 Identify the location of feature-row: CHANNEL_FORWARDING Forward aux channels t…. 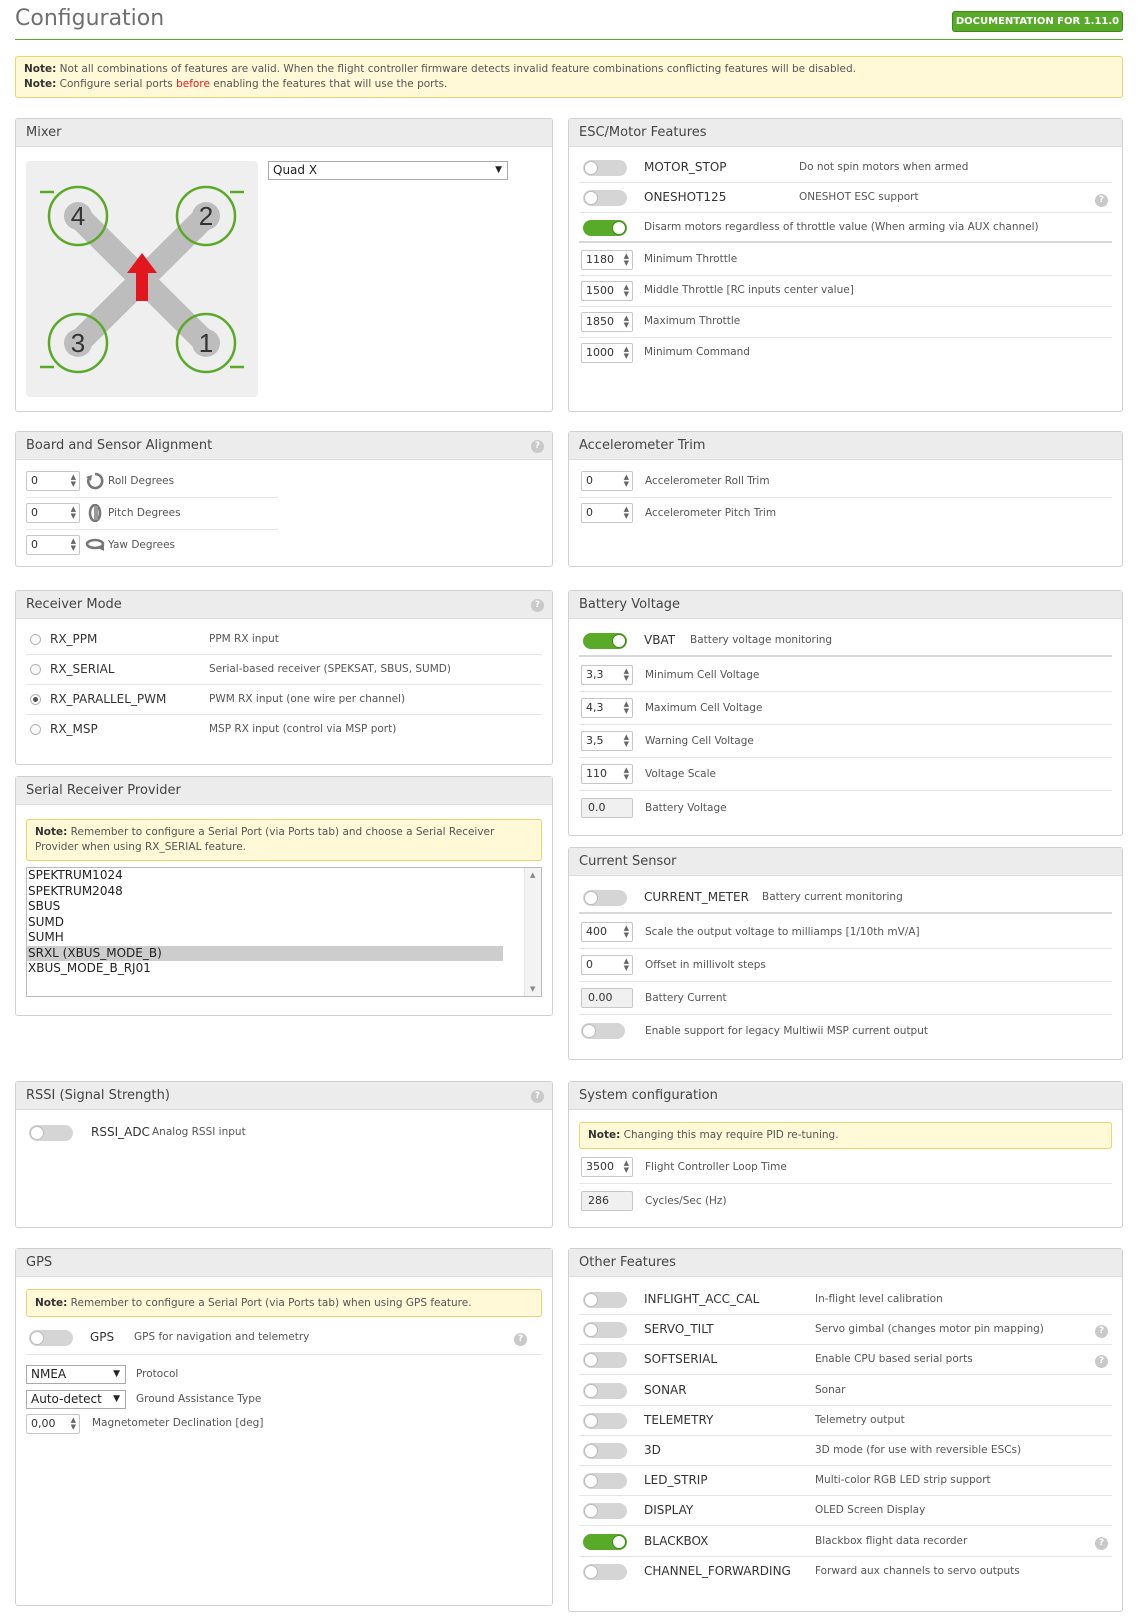
(845, 1572).